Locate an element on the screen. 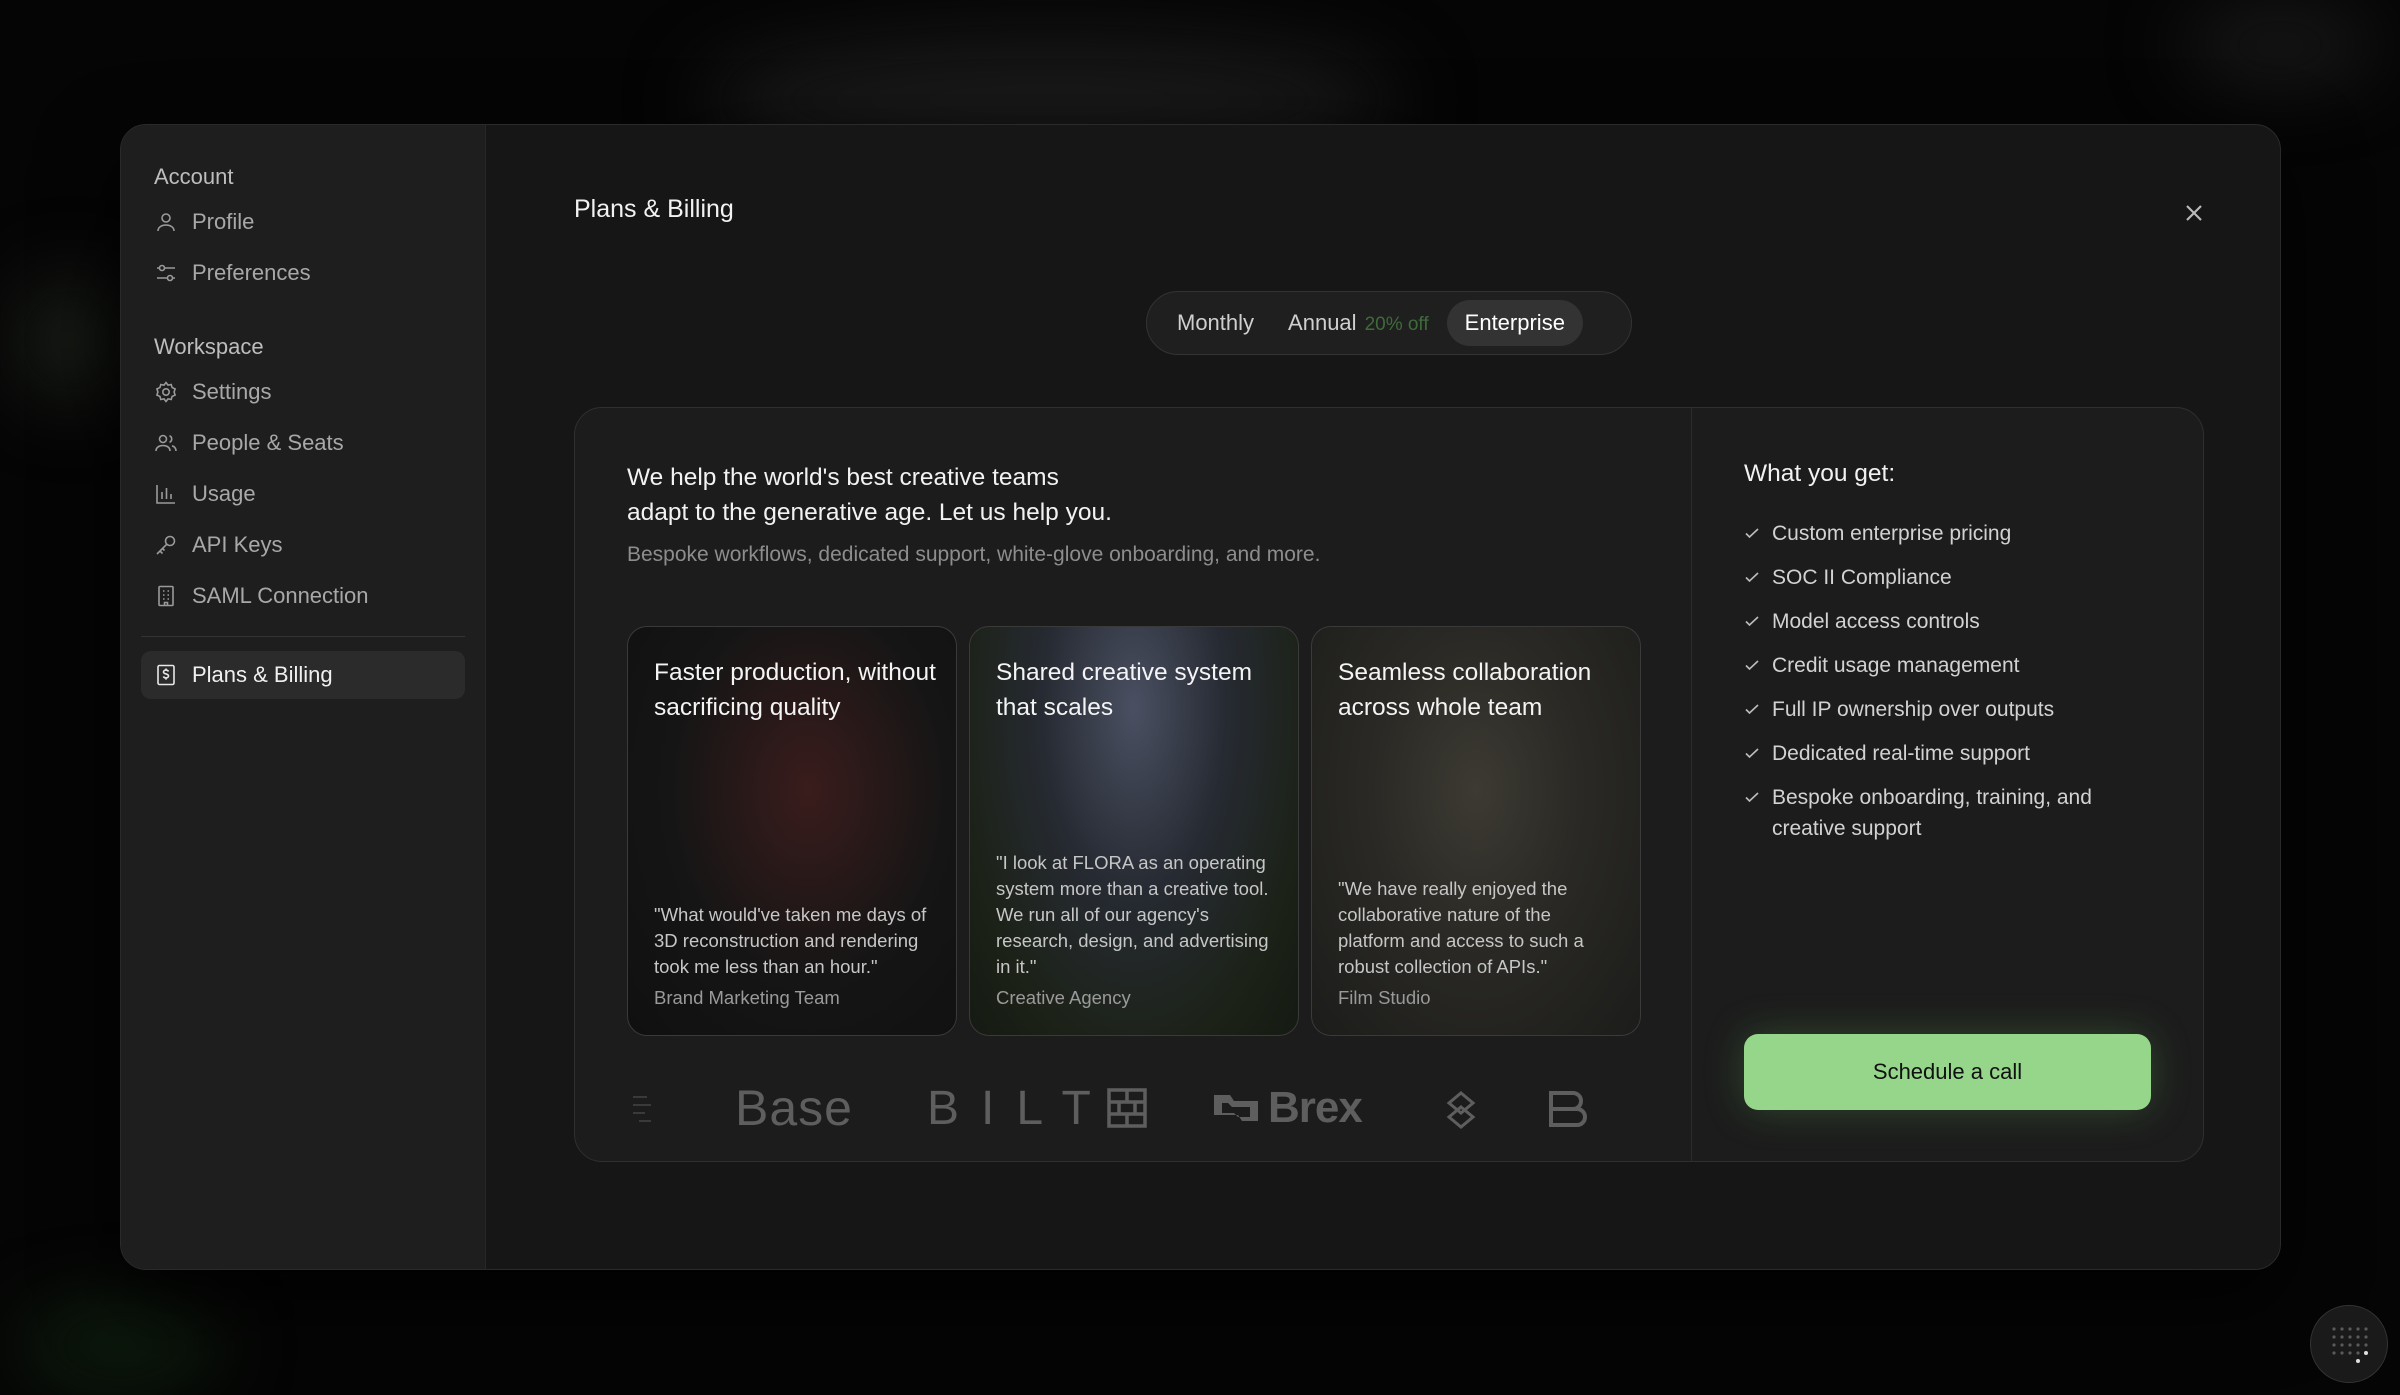  partial-logo-icon is located at coordinates (642, 1109).